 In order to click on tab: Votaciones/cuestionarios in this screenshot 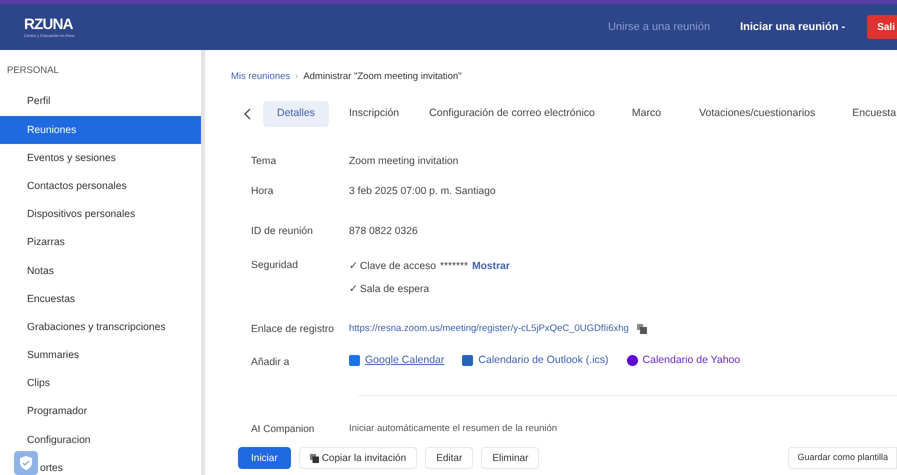, I will do `click(757, 114)`.